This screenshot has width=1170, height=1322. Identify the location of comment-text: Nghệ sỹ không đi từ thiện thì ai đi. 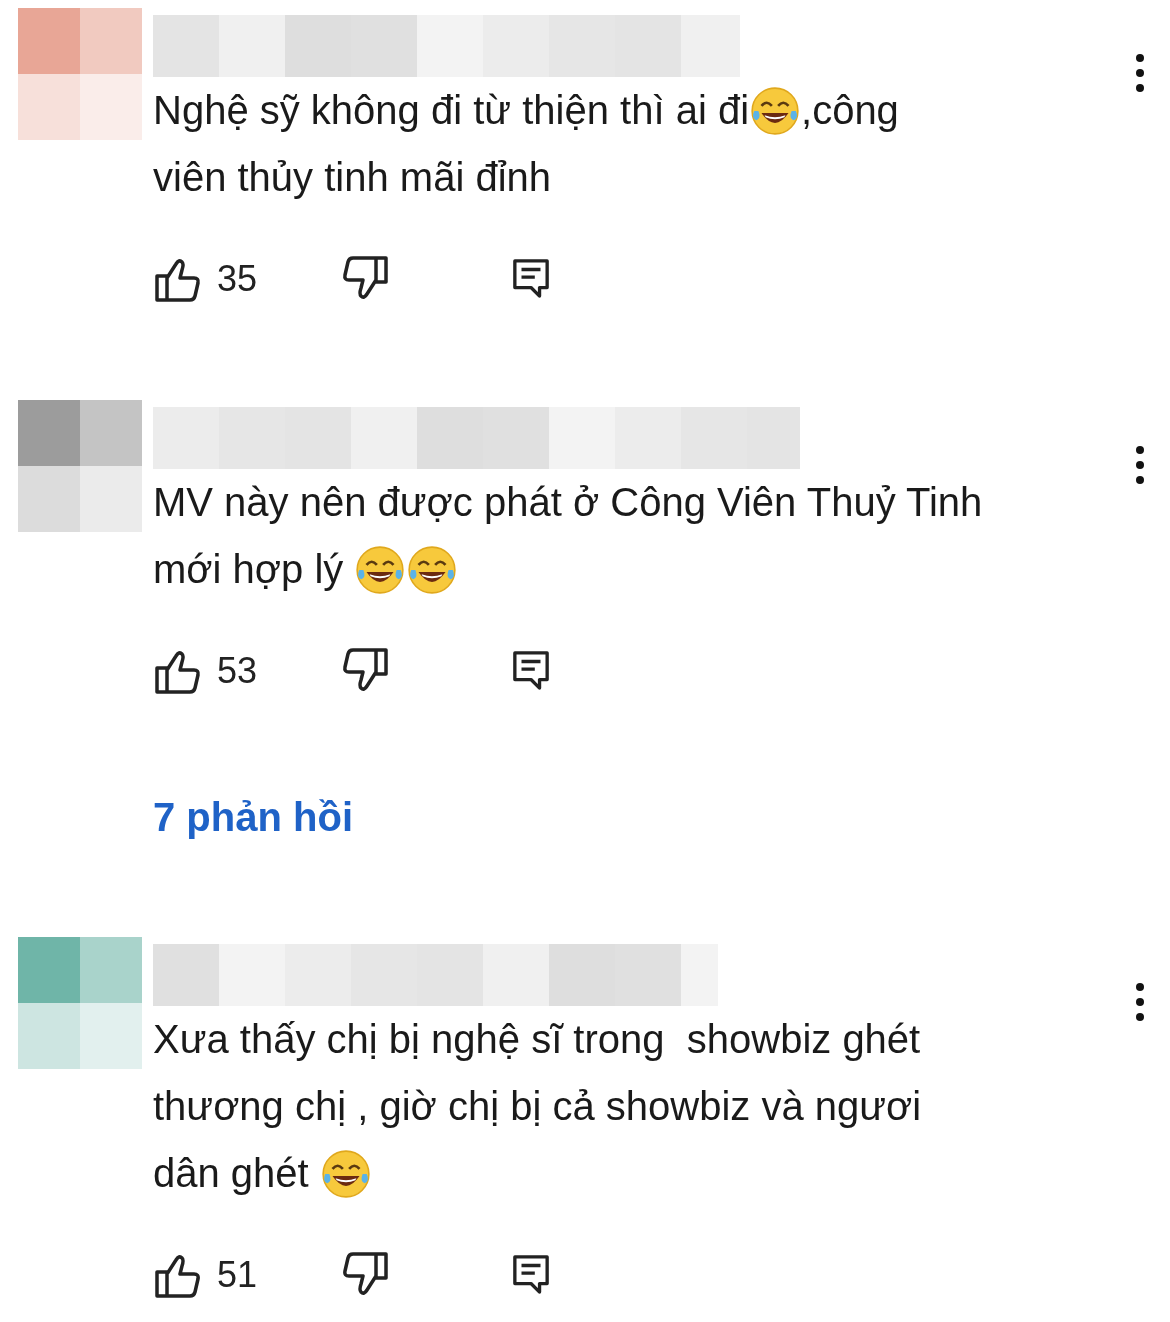
(451, 110).